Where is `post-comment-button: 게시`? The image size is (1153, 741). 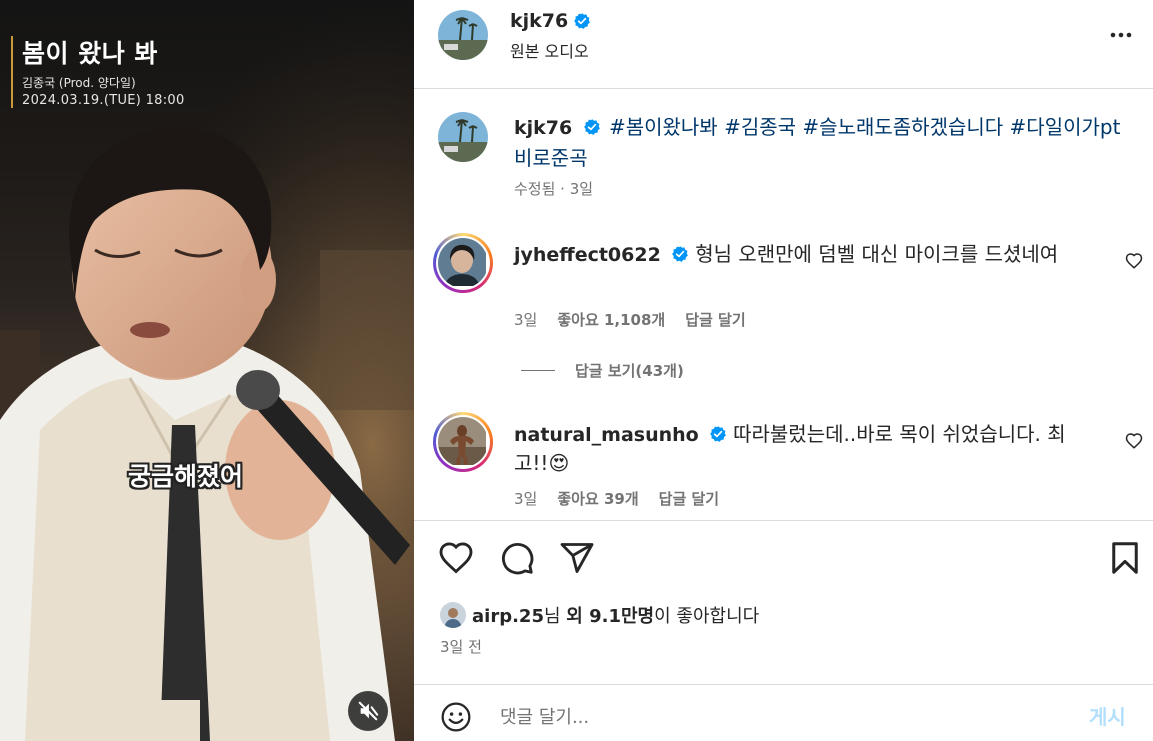 post-comment-button: 게시 is located at coordinates (1107, 715).